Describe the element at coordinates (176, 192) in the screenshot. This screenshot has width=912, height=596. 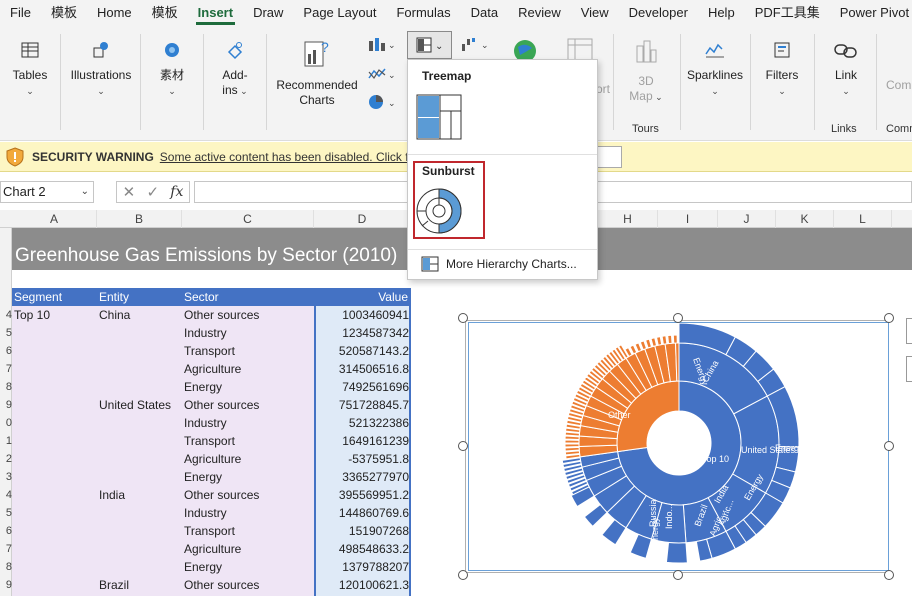
I see `insert-function-icon: fx` at that location.